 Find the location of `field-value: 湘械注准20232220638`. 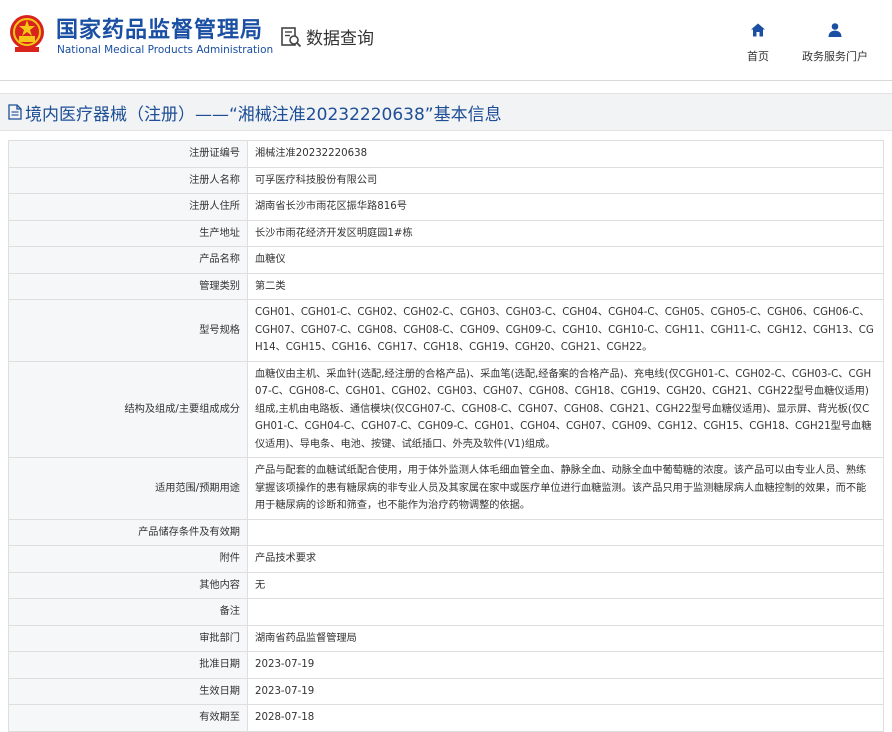

field-value: 湘械注准20232220638 is located at coordinates (565, 154).